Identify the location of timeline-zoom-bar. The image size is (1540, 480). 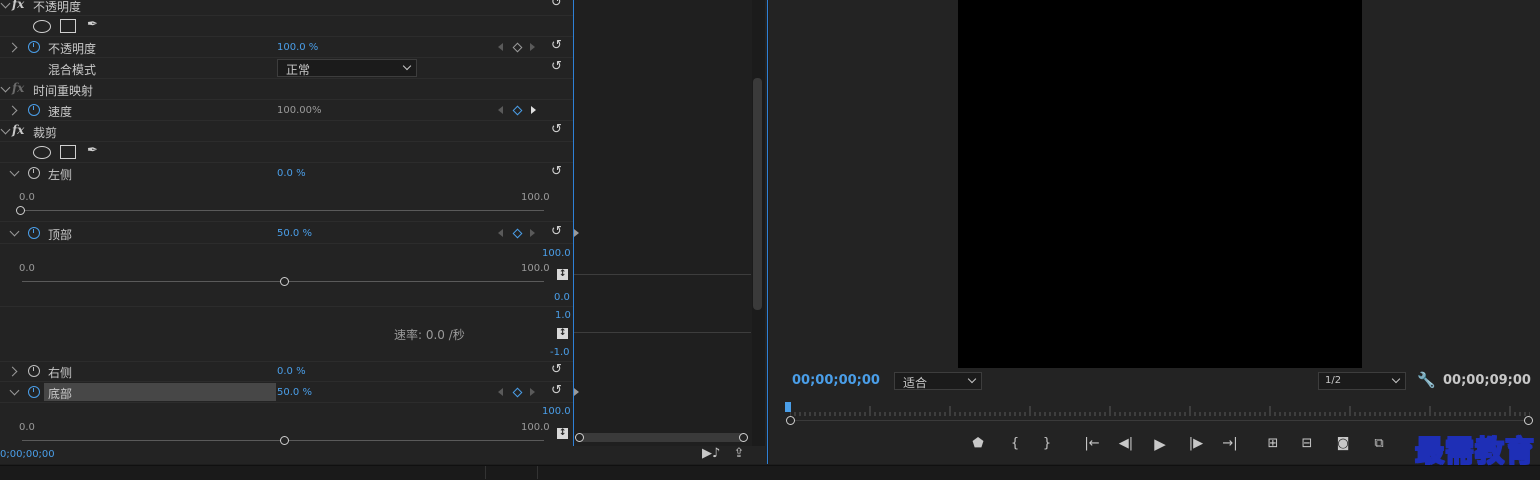
(662, 437).